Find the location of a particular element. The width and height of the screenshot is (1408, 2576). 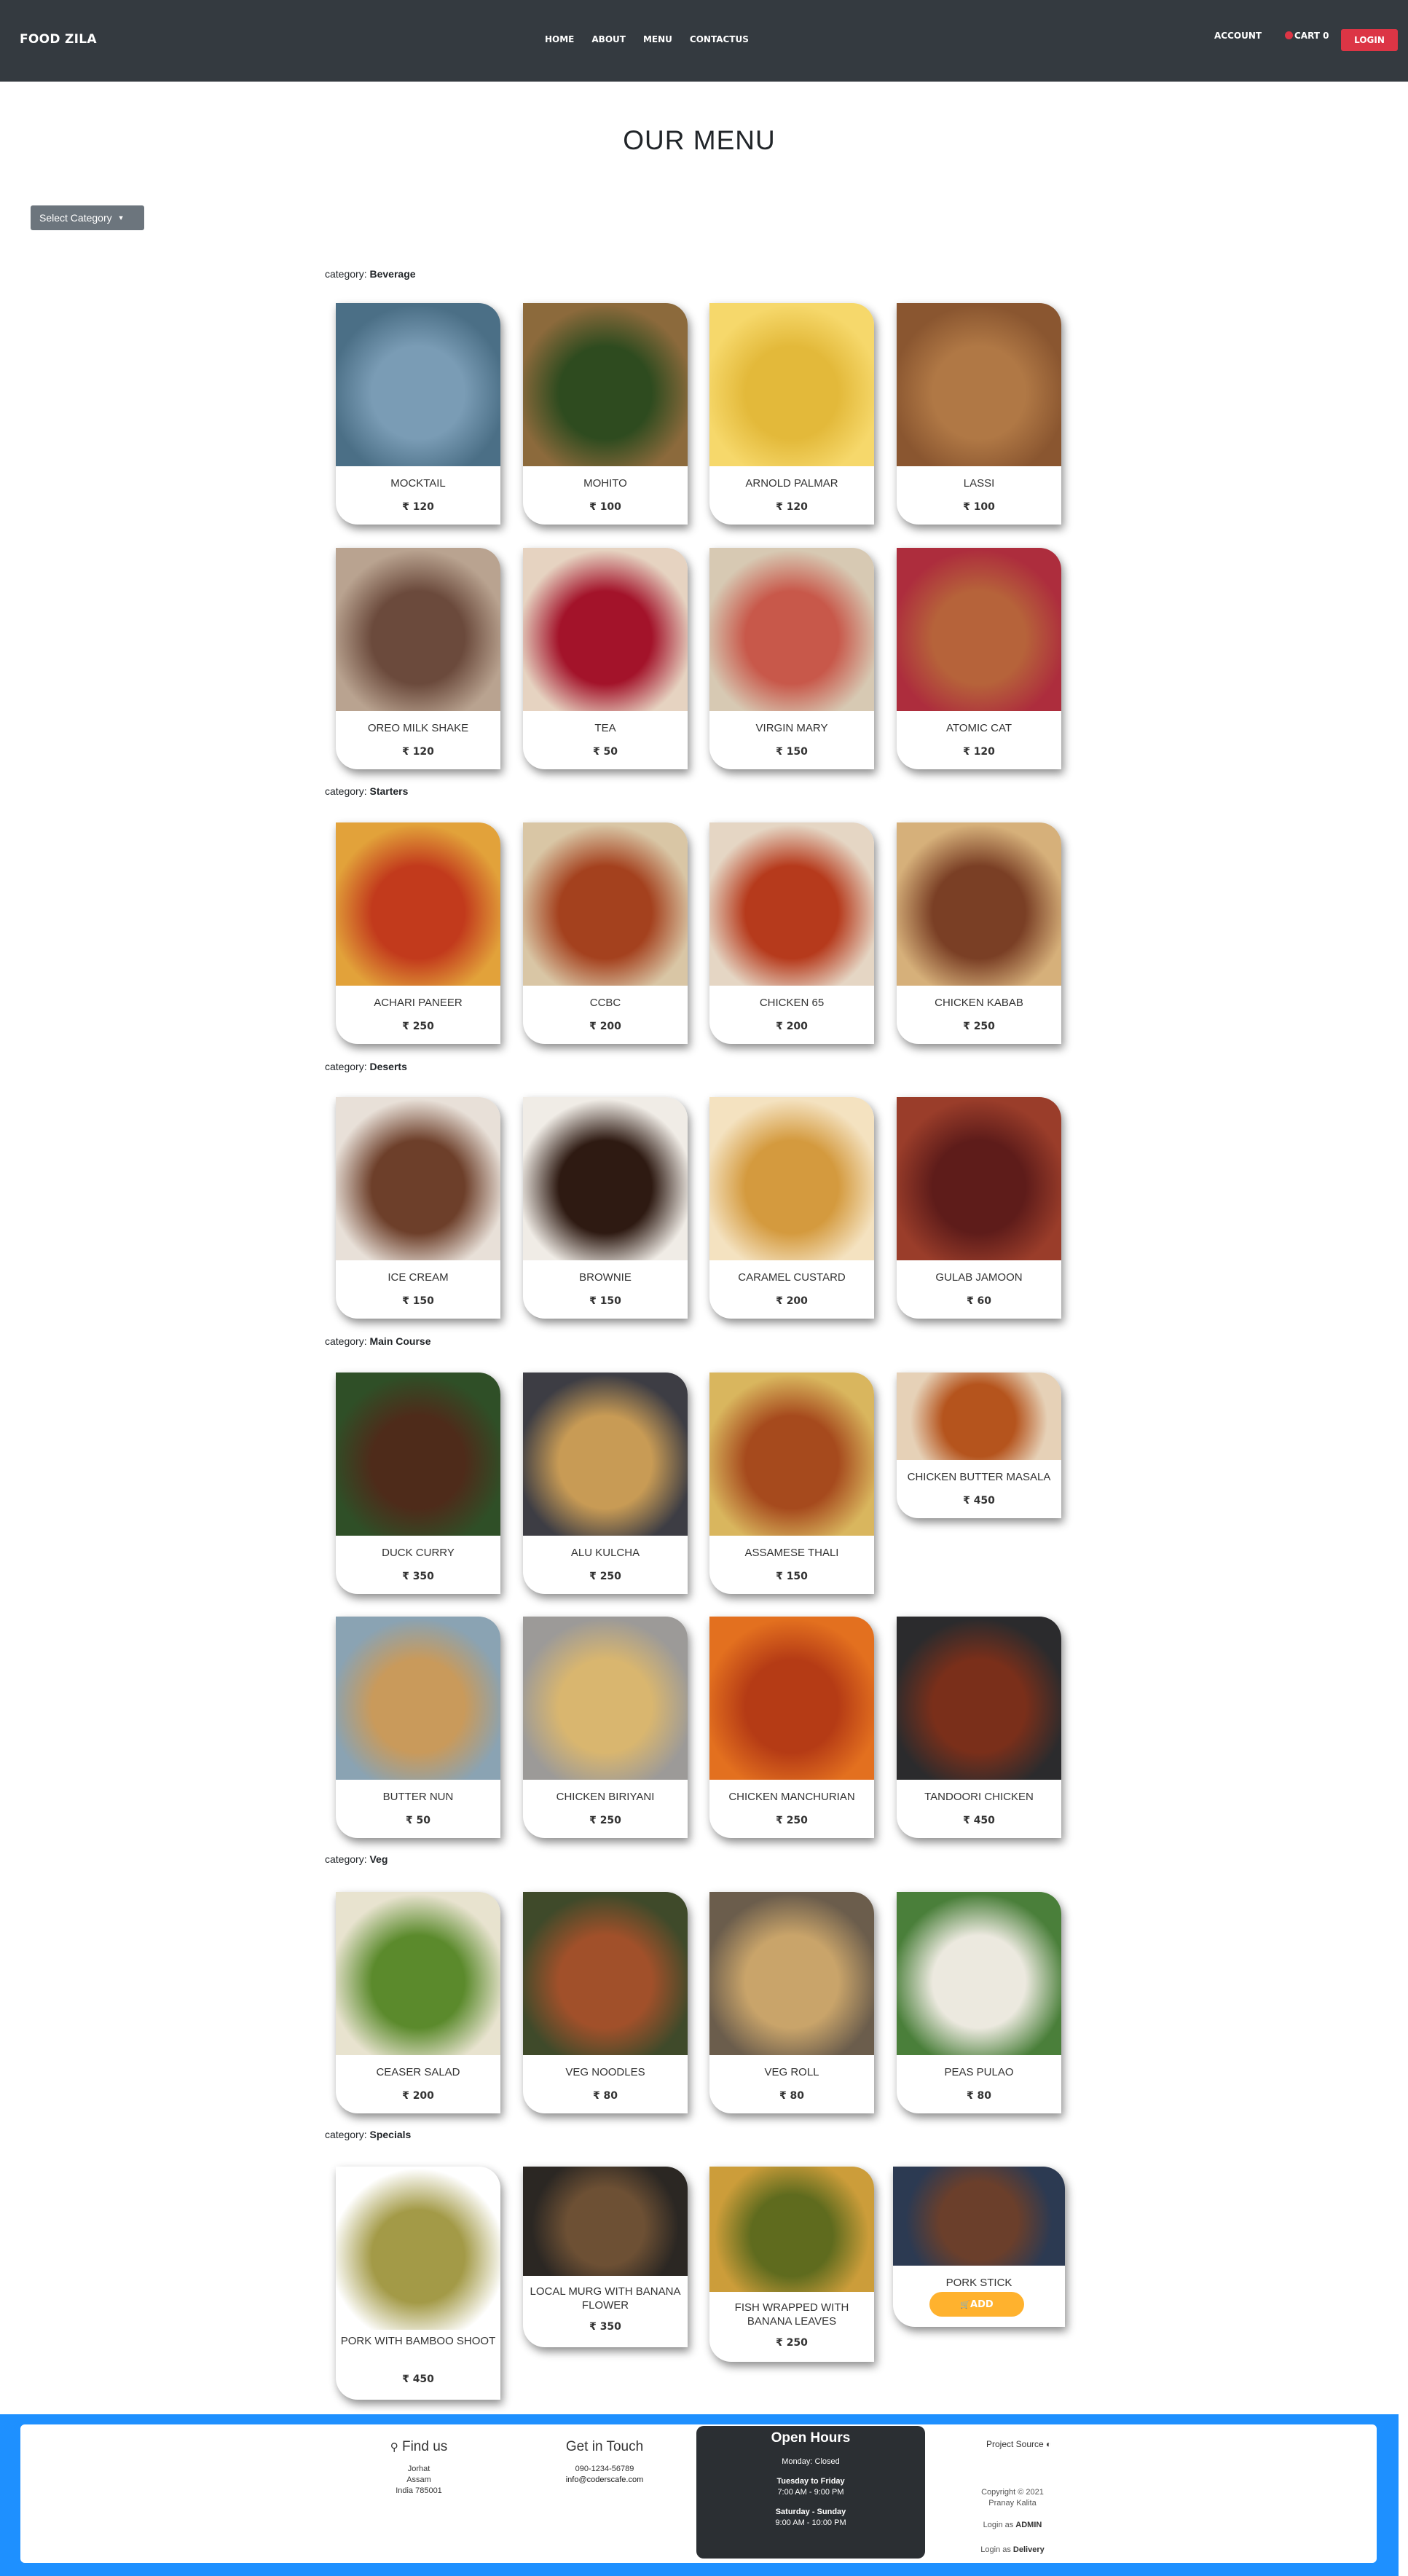

login-admin-prefix: Login as is located at coordinates (998, 2525).